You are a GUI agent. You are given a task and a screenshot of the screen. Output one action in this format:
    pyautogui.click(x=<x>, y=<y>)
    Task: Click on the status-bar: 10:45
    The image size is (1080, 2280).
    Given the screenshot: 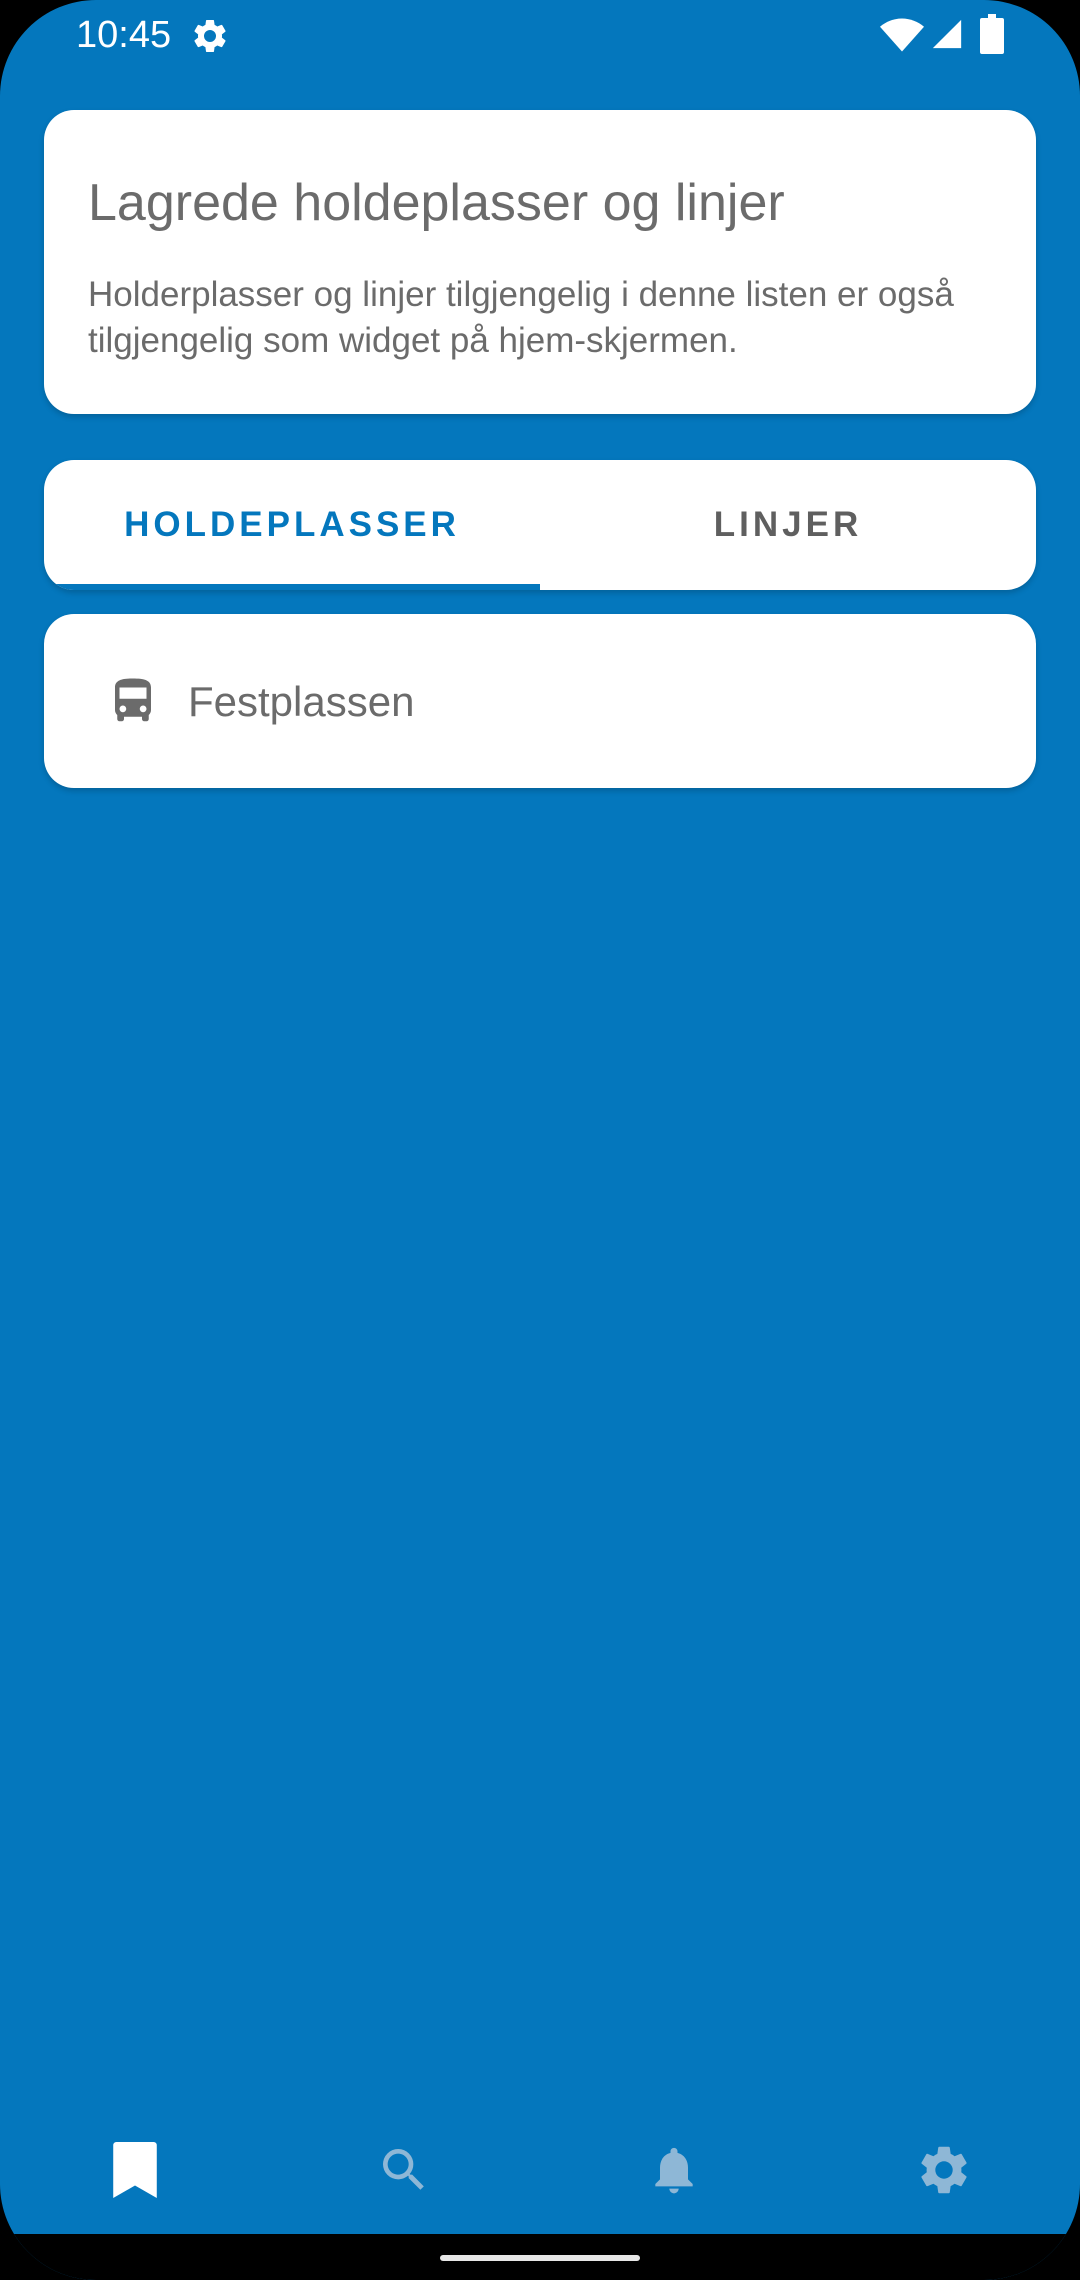 What is the action you would take?
    pyautogui.click(x=540, y=35)
    